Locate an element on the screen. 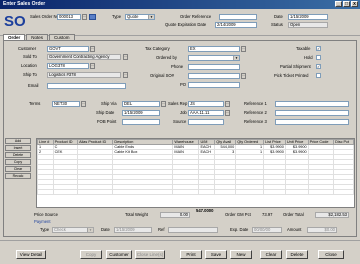 Image resolution: width=360 pixels, height=264 pixels. original-so-field is located at coordinates (214, 76).